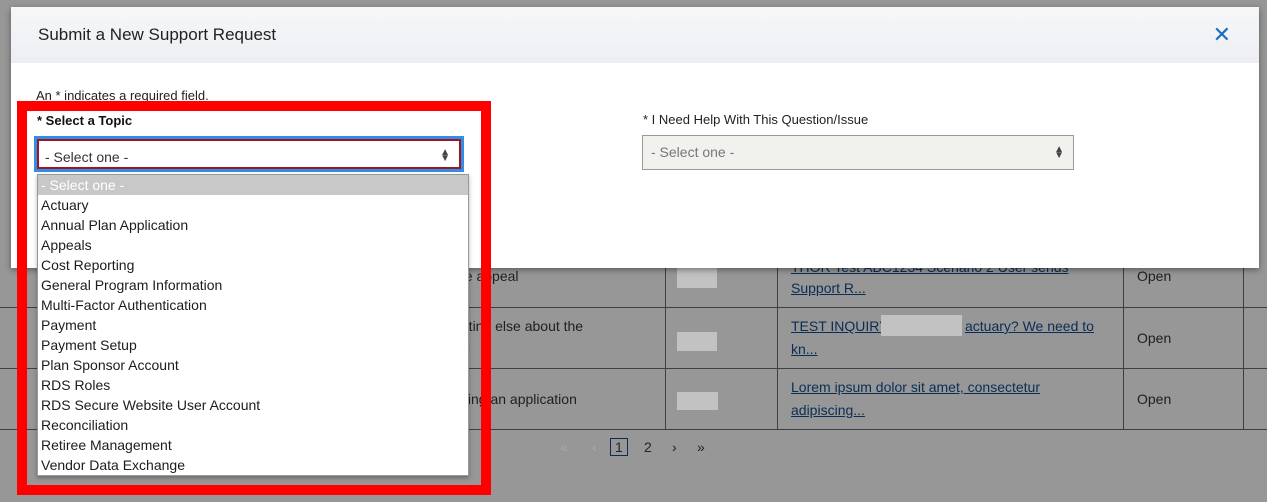 This screenshot has height=502, width=1267. I want to click on next-page-button: ›, so click(674, 447).